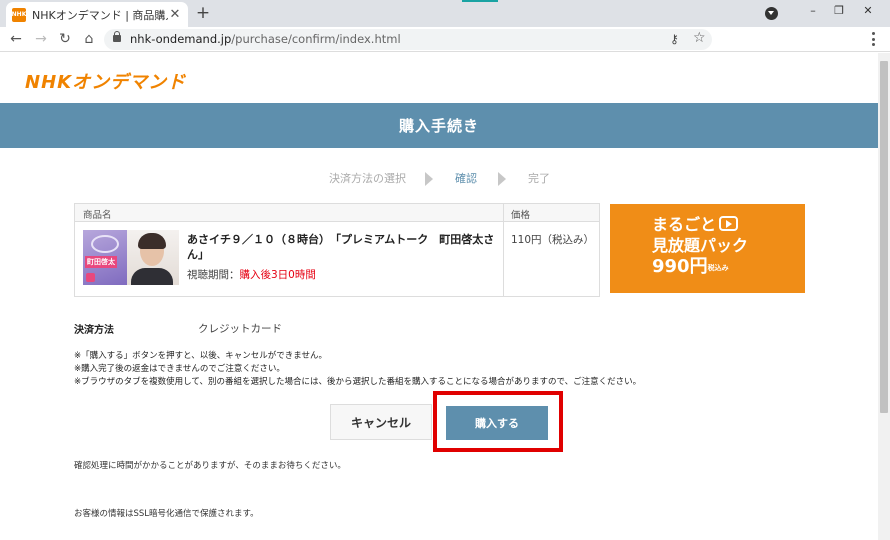 This screenshot has height=540, width=890. Describe the element at coordinates (674, 39) in the screenshot. I see `key-icon: ⚷` at that location.